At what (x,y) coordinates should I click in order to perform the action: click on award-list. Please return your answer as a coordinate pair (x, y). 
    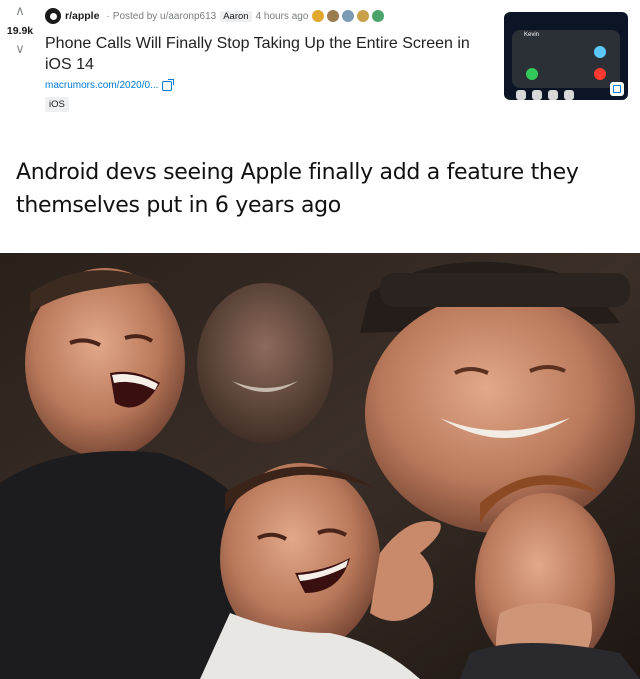
    Looking at the image, I should click on (348, 16).